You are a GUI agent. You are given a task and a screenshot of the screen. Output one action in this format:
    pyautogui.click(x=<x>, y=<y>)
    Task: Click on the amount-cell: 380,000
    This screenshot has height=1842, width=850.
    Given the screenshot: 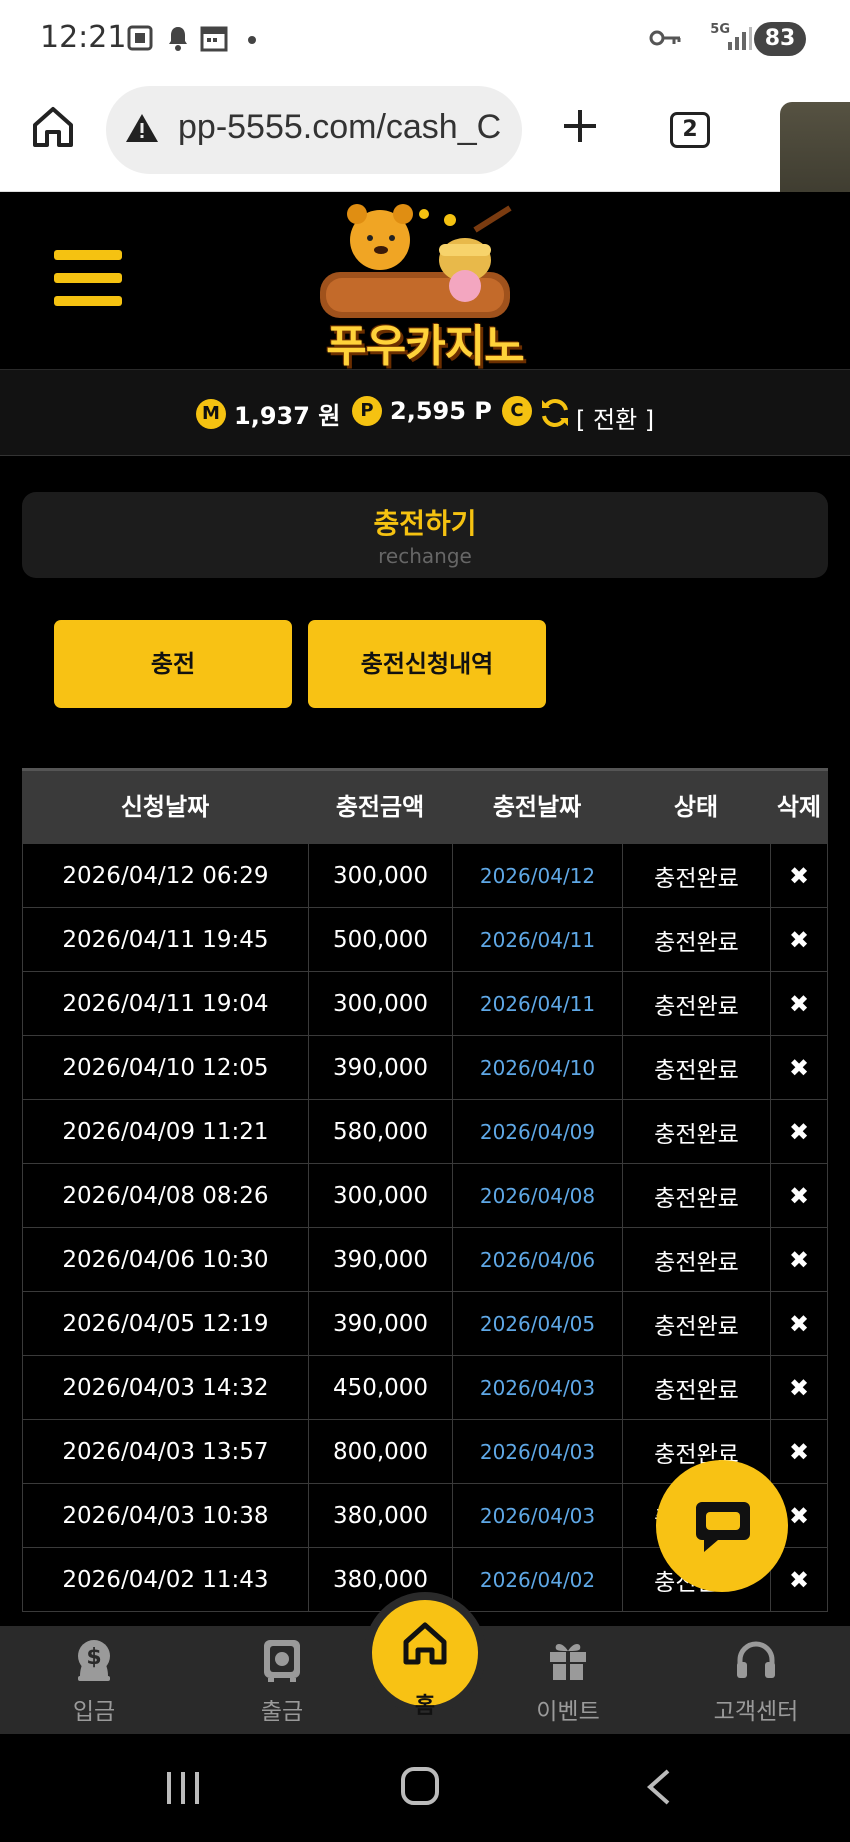 What is the action you would take?
    pyautogui.click(x=380, y=1515)
    